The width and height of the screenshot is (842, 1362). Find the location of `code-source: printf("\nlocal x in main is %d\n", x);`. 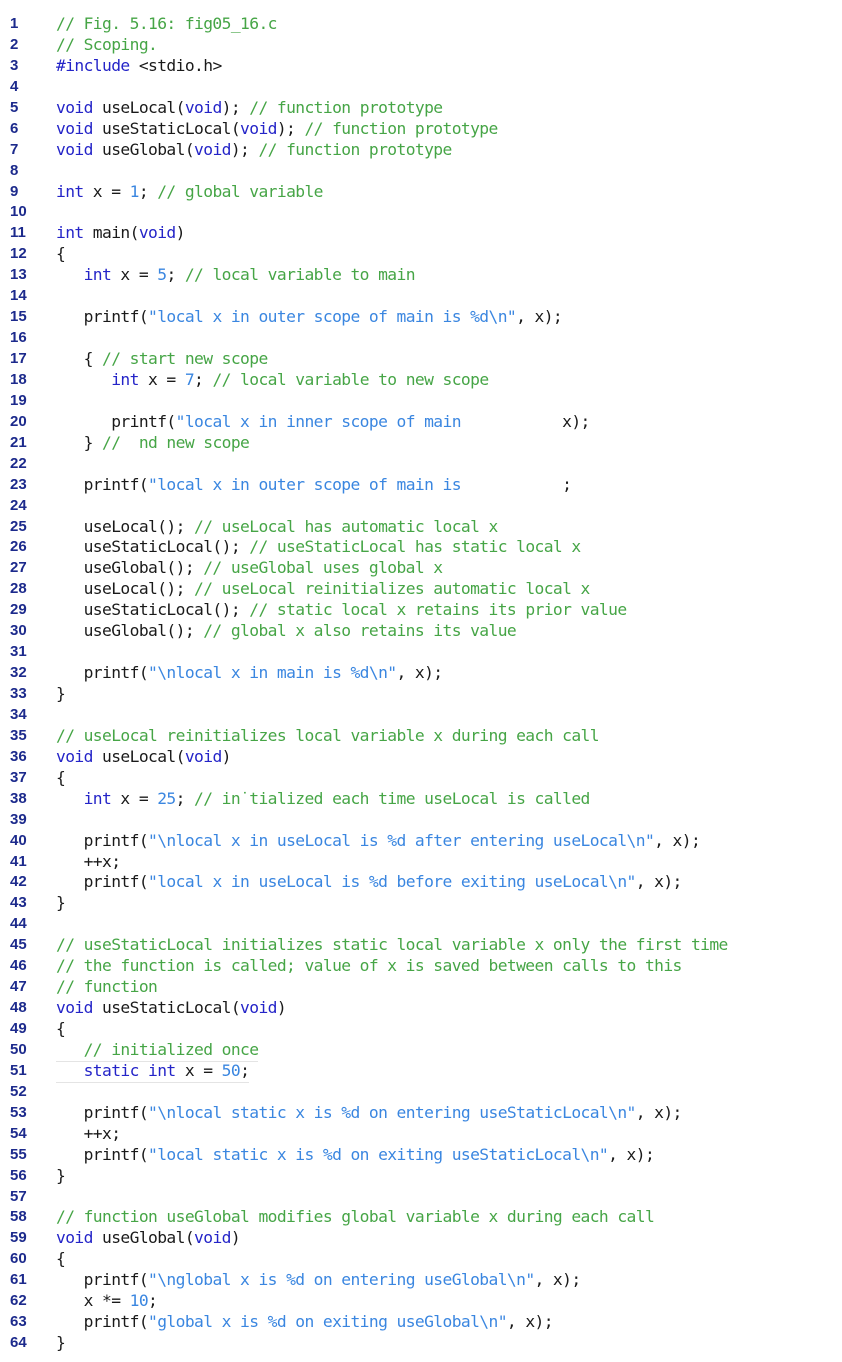

code-source: printf("\nlocal x in main is %d\n", x); is located at coordinates (250, 673).